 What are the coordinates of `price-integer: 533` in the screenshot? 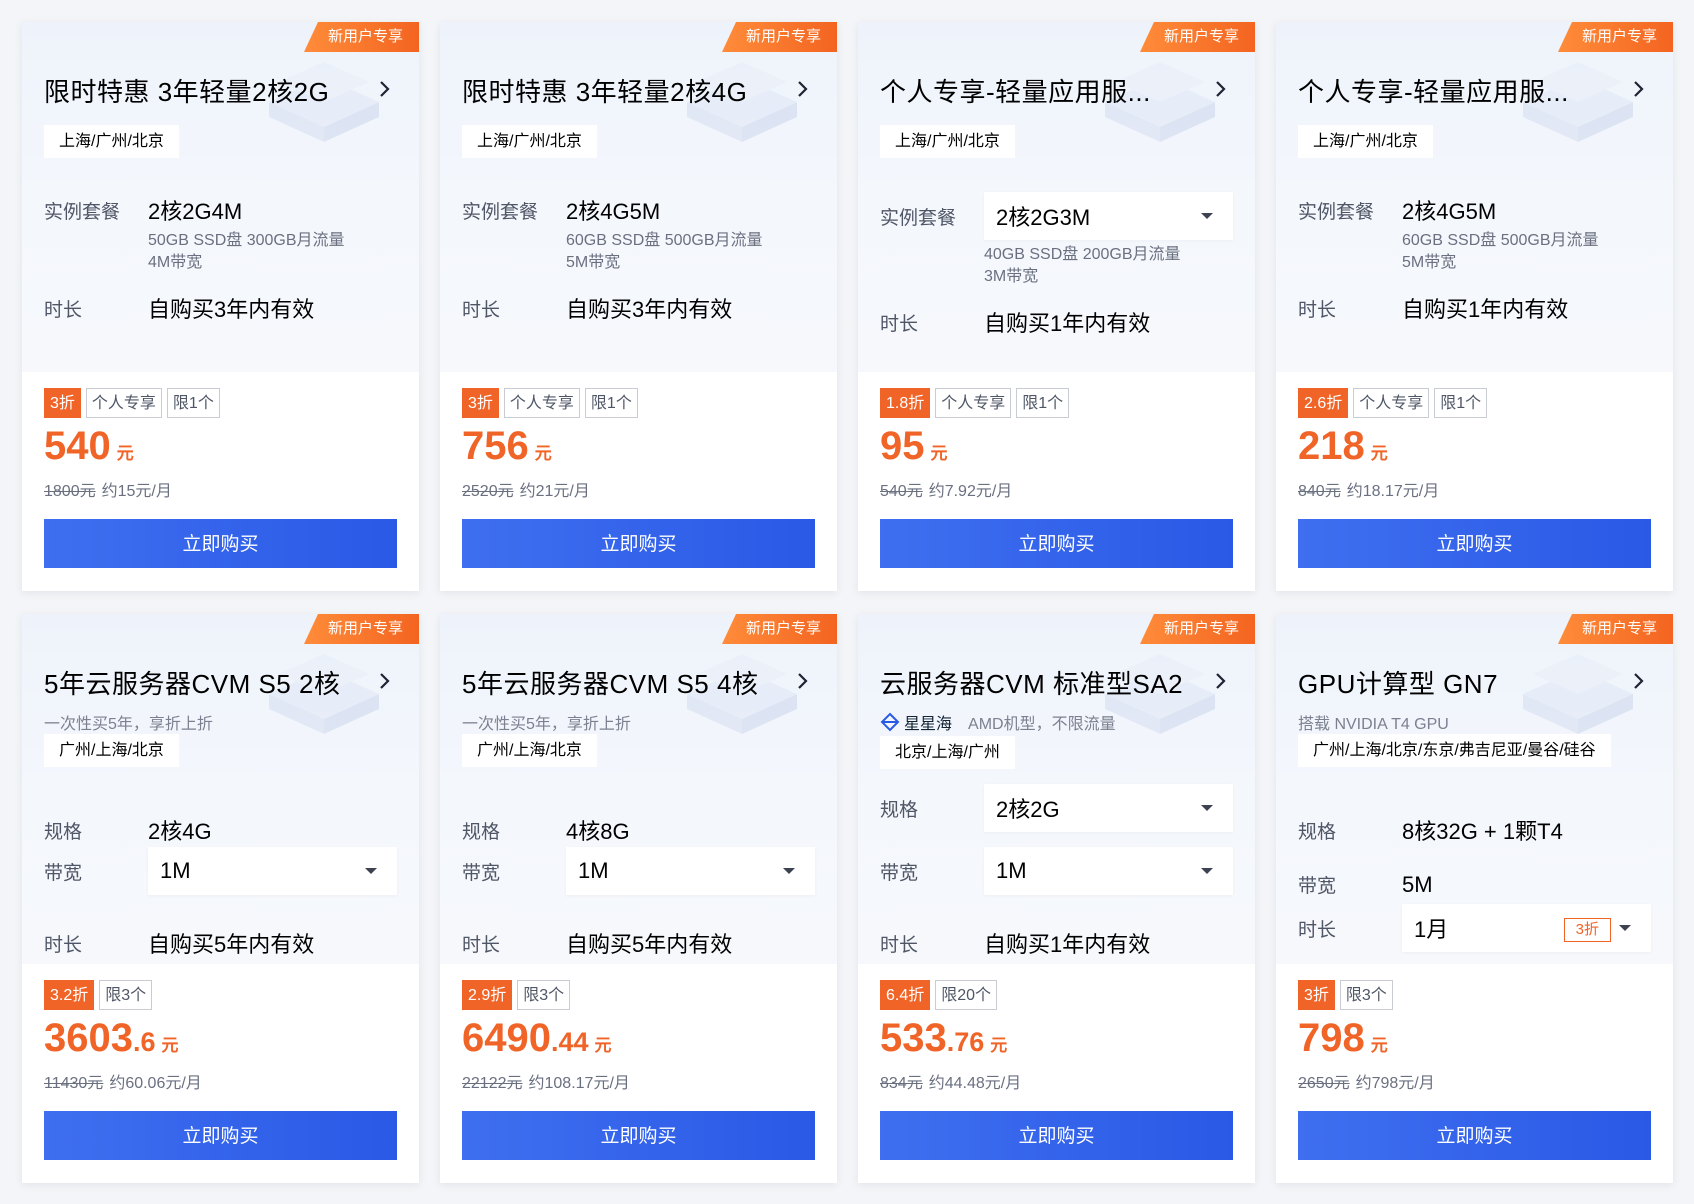 It's located at (913, 1038).